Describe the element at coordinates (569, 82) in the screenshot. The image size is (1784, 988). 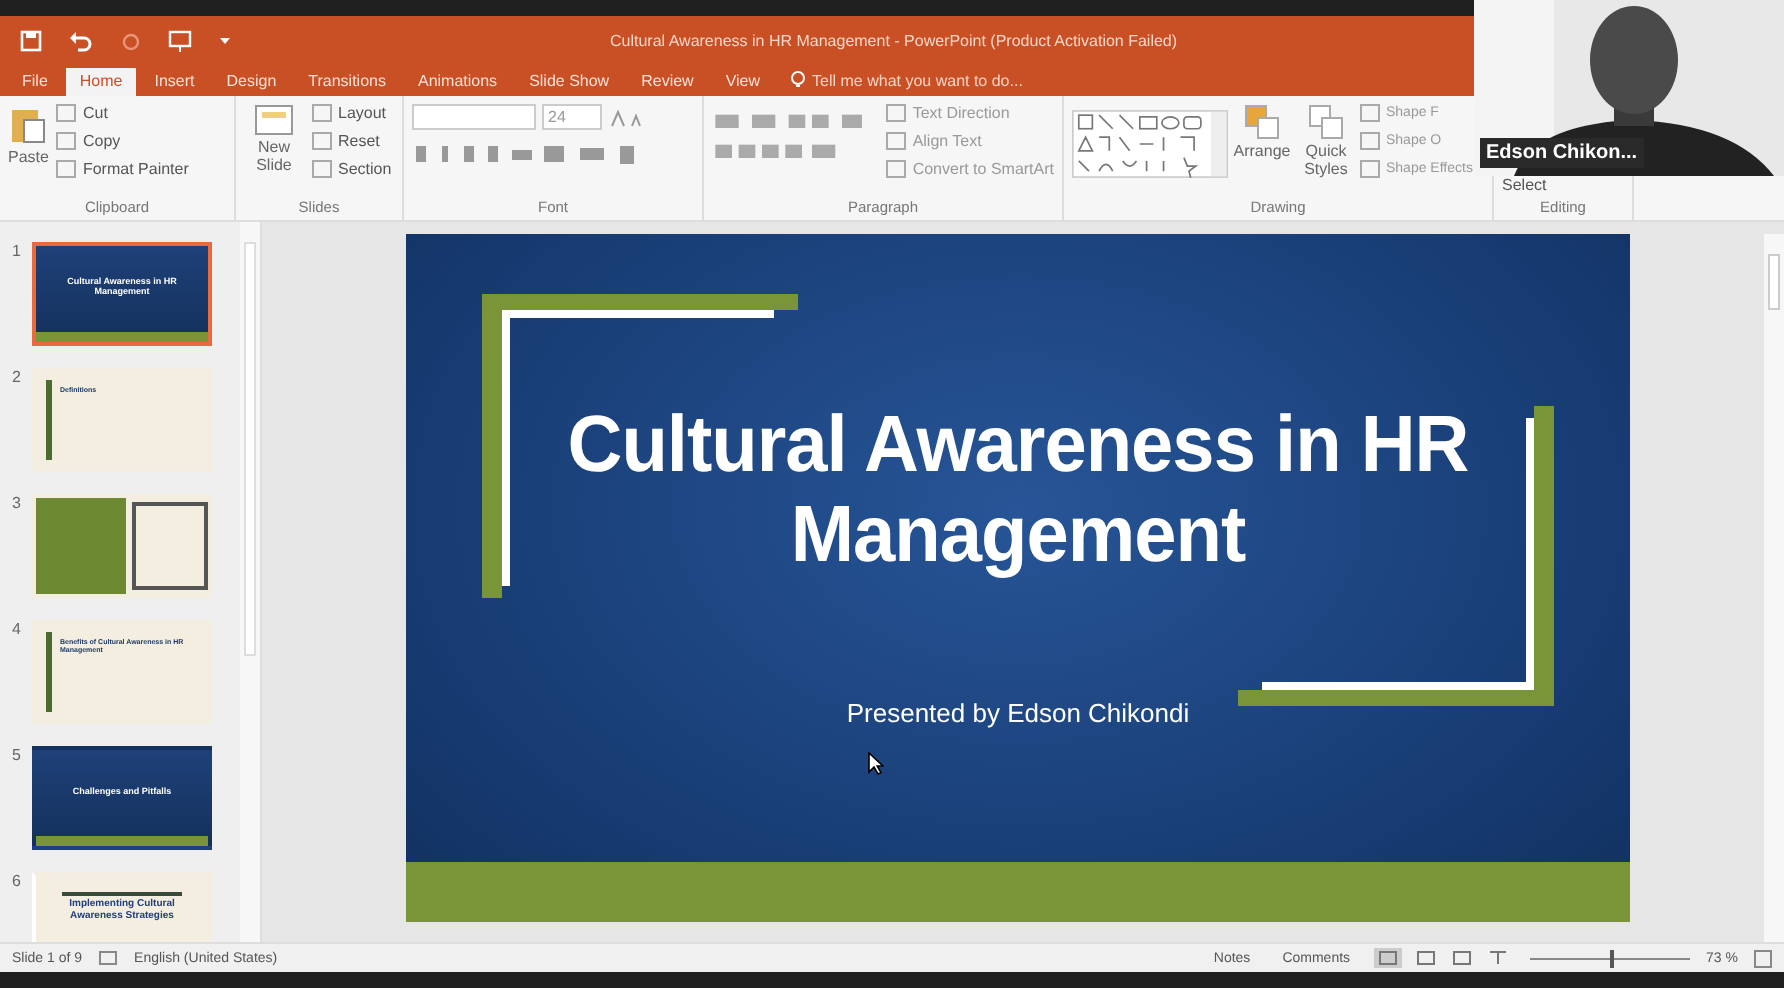
I see `ribbon-tab: Slide Show` at that location.